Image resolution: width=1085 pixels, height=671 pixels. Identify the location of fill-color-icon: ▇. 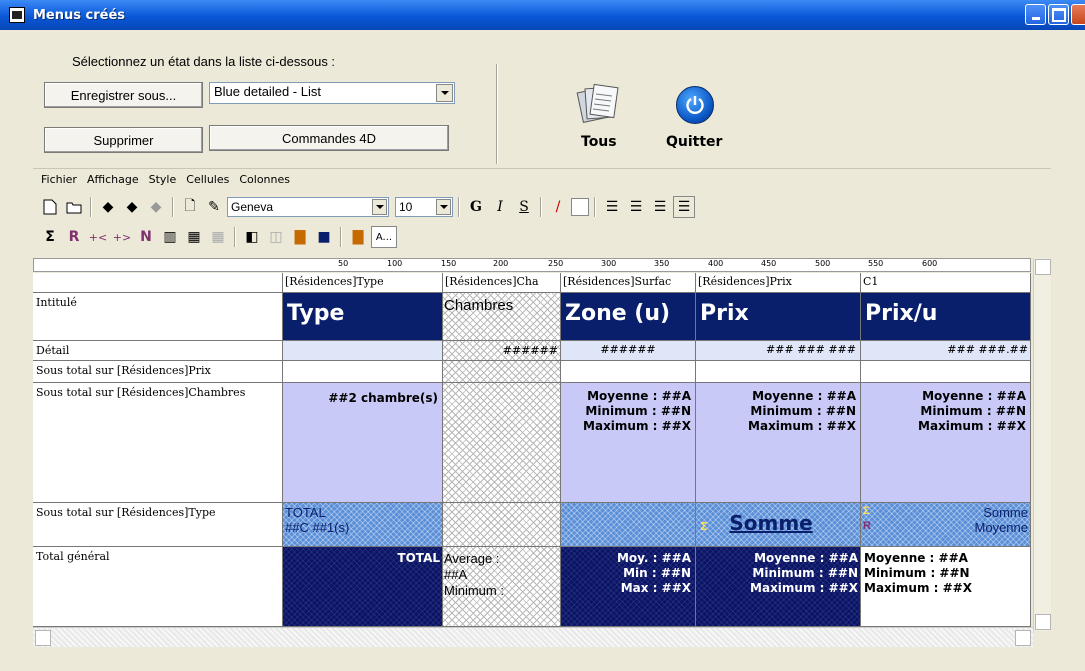
(300, 237).